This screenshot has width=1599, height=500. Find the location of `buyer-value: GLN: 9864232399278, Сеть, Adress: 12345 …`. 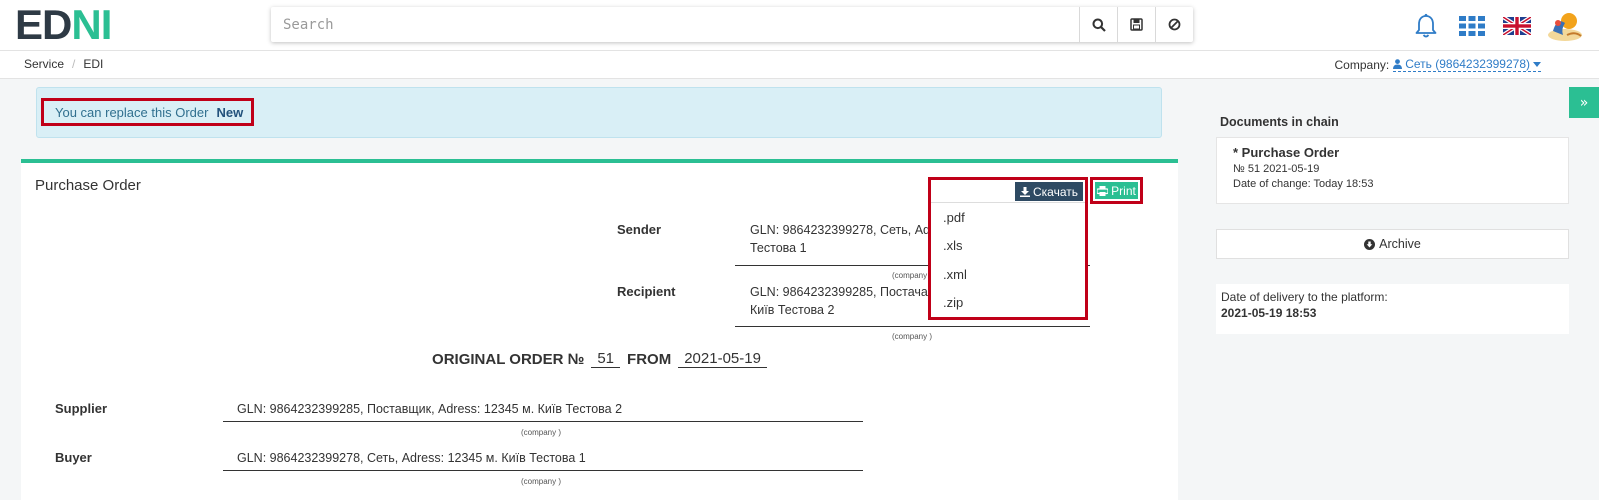

buyer-value: GLN: 9864232399278, Сеть, Adress: 12345 … is located at coordinates (411, 458).